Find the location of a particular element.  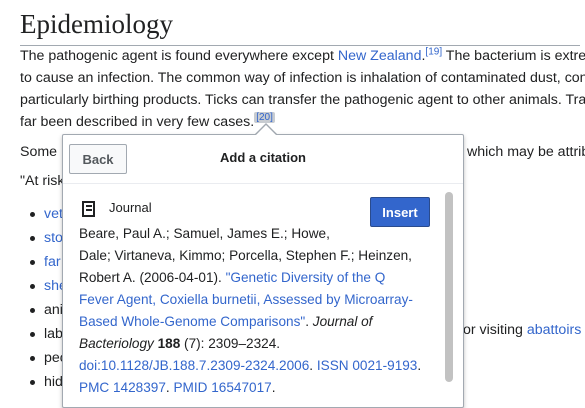

popup-divider is located at coordinates (263, 183).